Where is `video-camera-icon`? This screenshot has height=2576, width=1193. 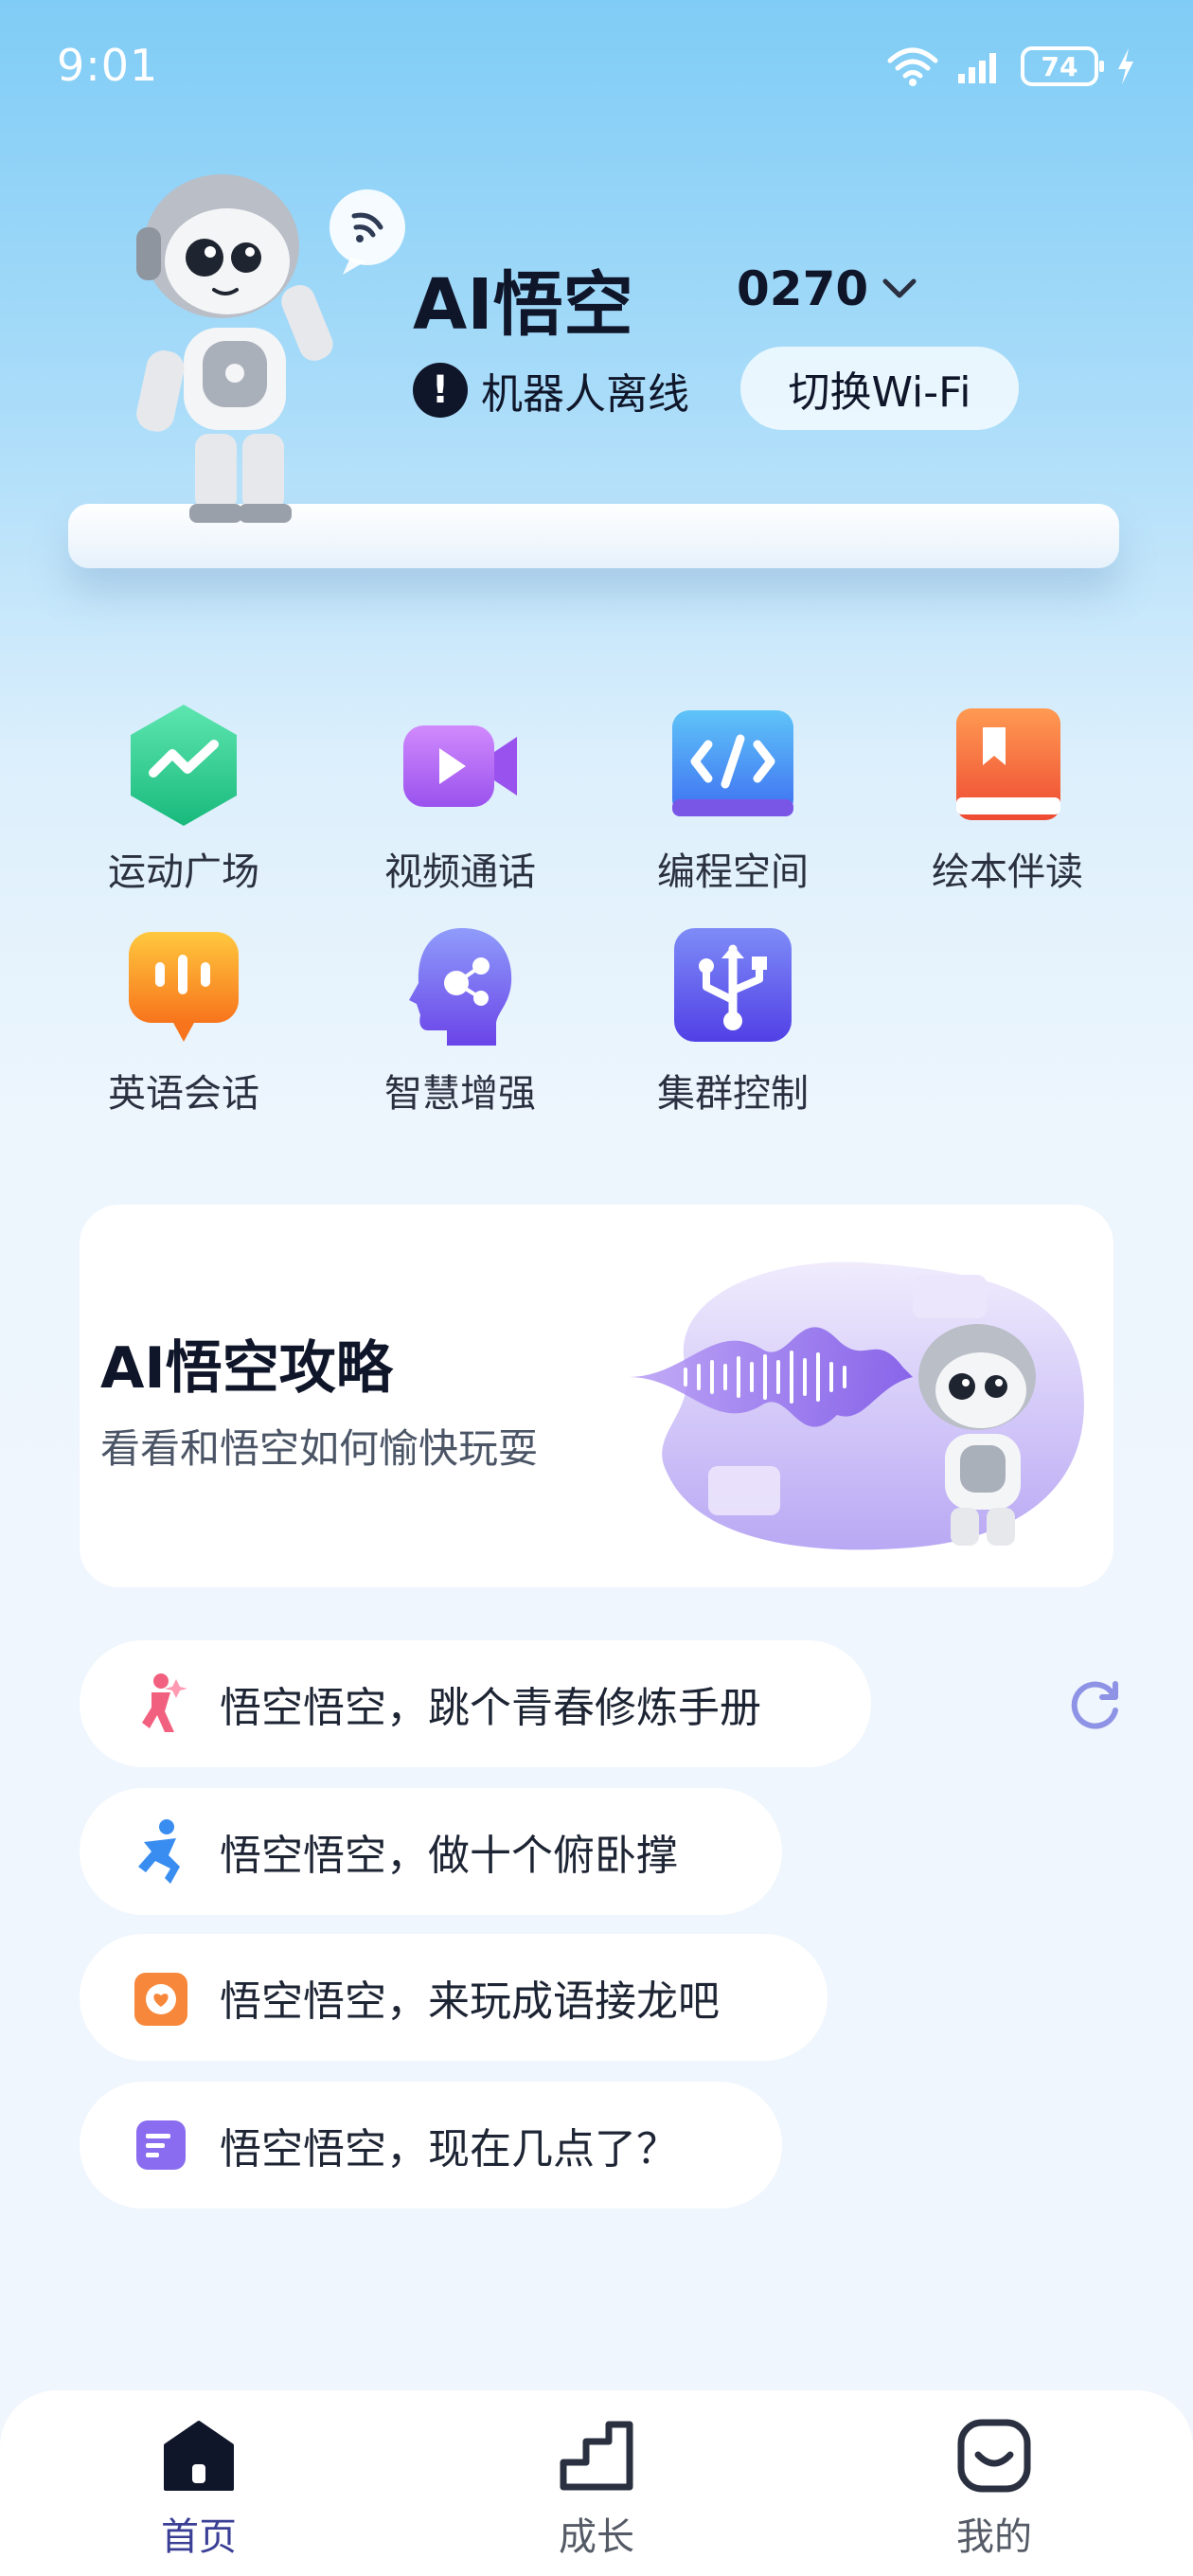
video-camera-icon is located at coordinates (460, 765).